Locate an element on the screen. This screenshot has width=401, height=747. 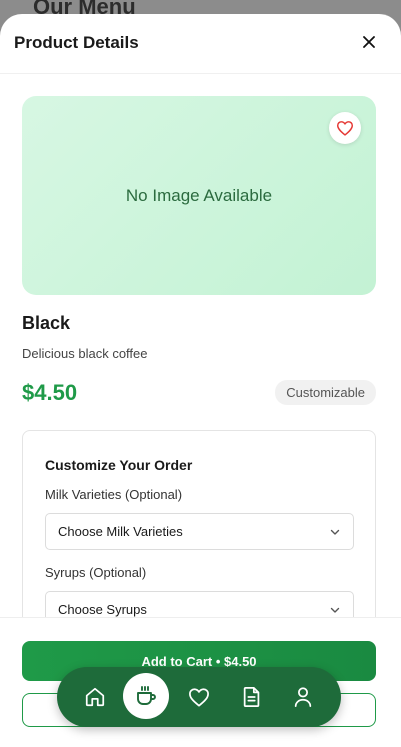
sheet-header: Product Details is located at coordinates (200, 44).